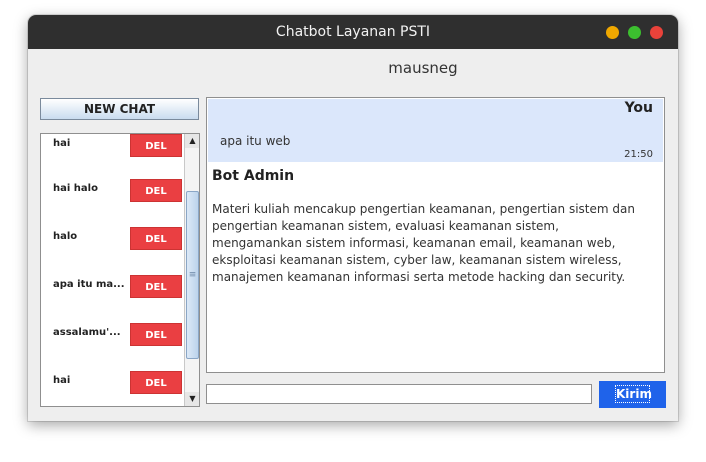 This screenshot has width=706, height=462. What do you see at coordinates (423, 68) in the screenshot?
I see `username-label: mausneg` at bounding box center [423, 68].